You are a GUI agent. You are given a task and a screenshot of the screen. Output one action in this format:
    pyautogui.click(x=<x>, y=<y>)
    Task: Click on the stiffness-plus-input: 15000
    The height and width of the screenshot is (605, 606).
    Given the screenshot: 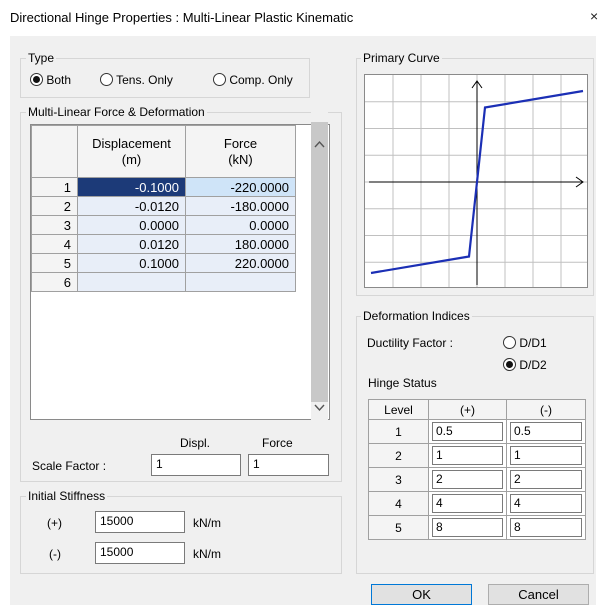 What is the action you would take?
    pyautogui.click(x=140, y=522)
    